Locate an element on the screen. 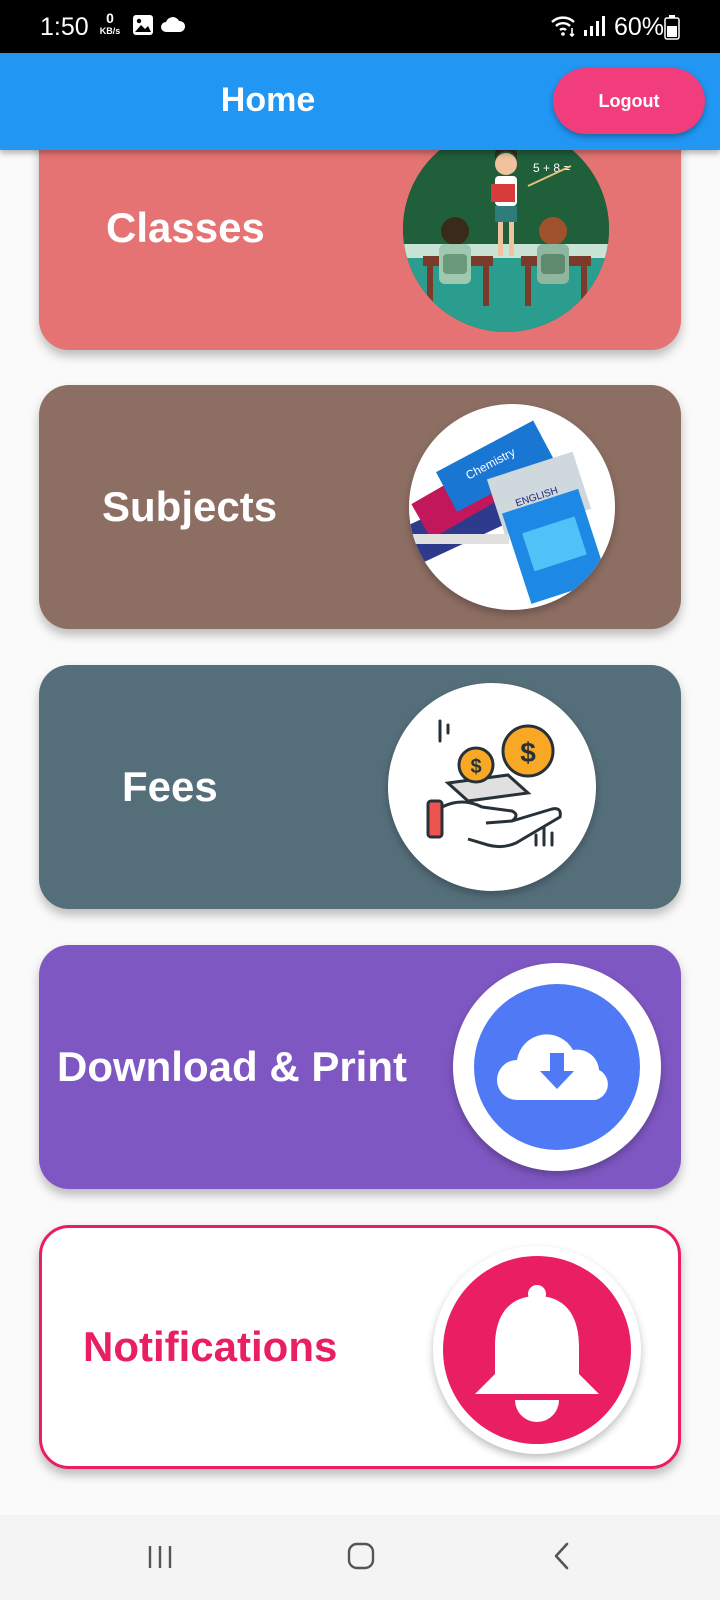 This screenshot has width=720, height=1600. battery-icon is located at coordinates (672, 27).